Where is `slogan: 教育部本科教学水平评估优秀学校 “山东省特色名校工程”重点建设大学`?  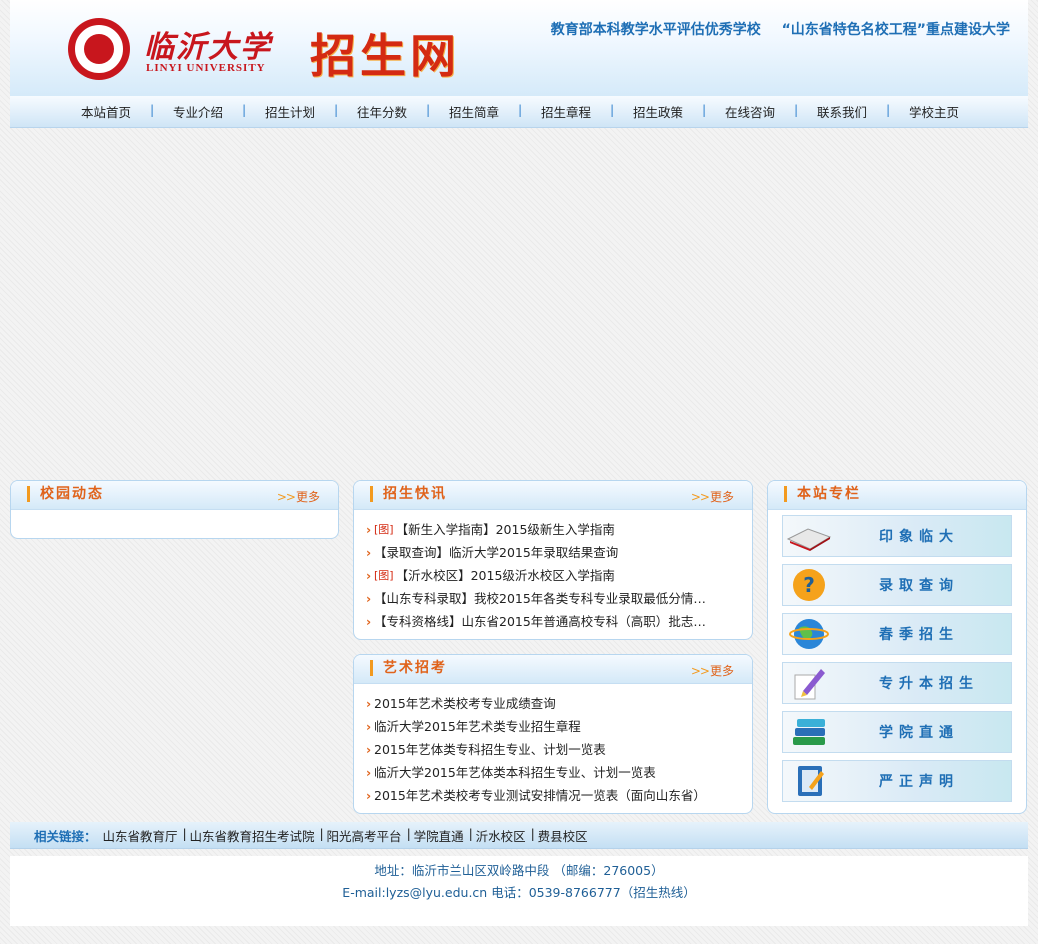
slogan: 教育部本科教学水平评估优秀学校 “山东省特色名校工程”重点建设大学 is located at coordinates (772, 29).